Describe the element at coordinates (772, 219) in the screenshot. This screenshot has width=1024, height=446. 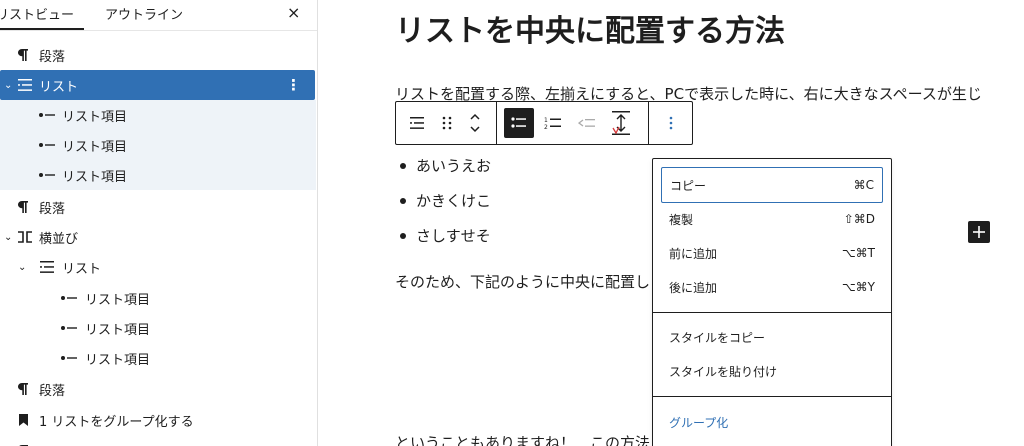
I see `menu-item-duplicate: 複製 ⇧⌘D` at that location.